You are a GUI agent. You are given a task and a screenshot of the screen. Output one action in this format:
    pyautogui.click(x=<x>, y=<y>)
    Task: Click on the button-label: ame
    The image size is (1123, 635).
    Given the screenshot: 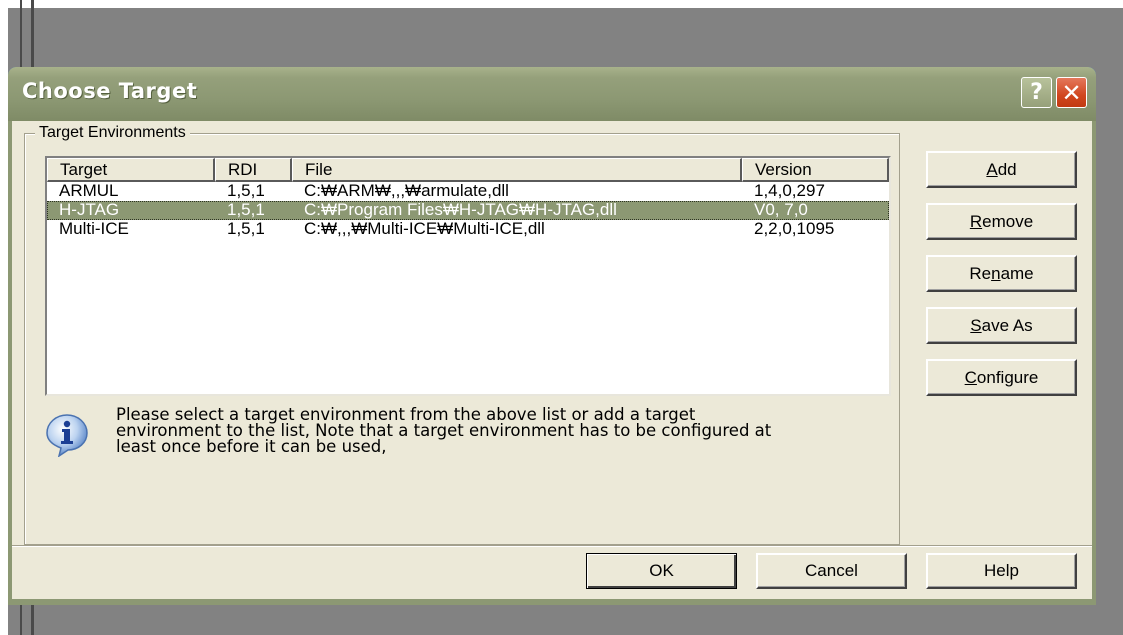 What is the action you would take?
    pyautogui.click(x=1017, y=273)
    